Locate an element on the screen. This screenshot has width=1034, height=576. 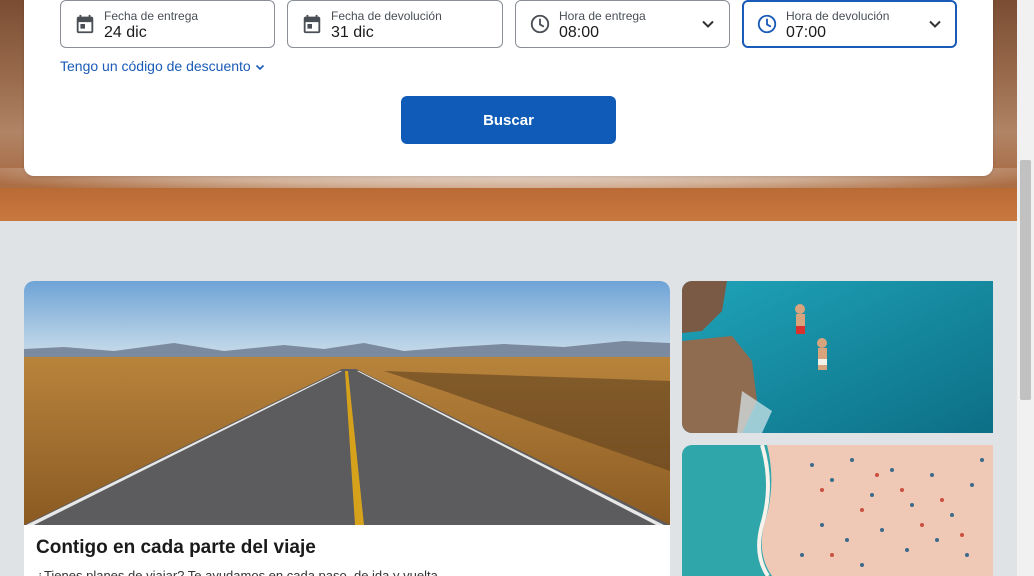
hero-sand is located at coordinates (508, 204).